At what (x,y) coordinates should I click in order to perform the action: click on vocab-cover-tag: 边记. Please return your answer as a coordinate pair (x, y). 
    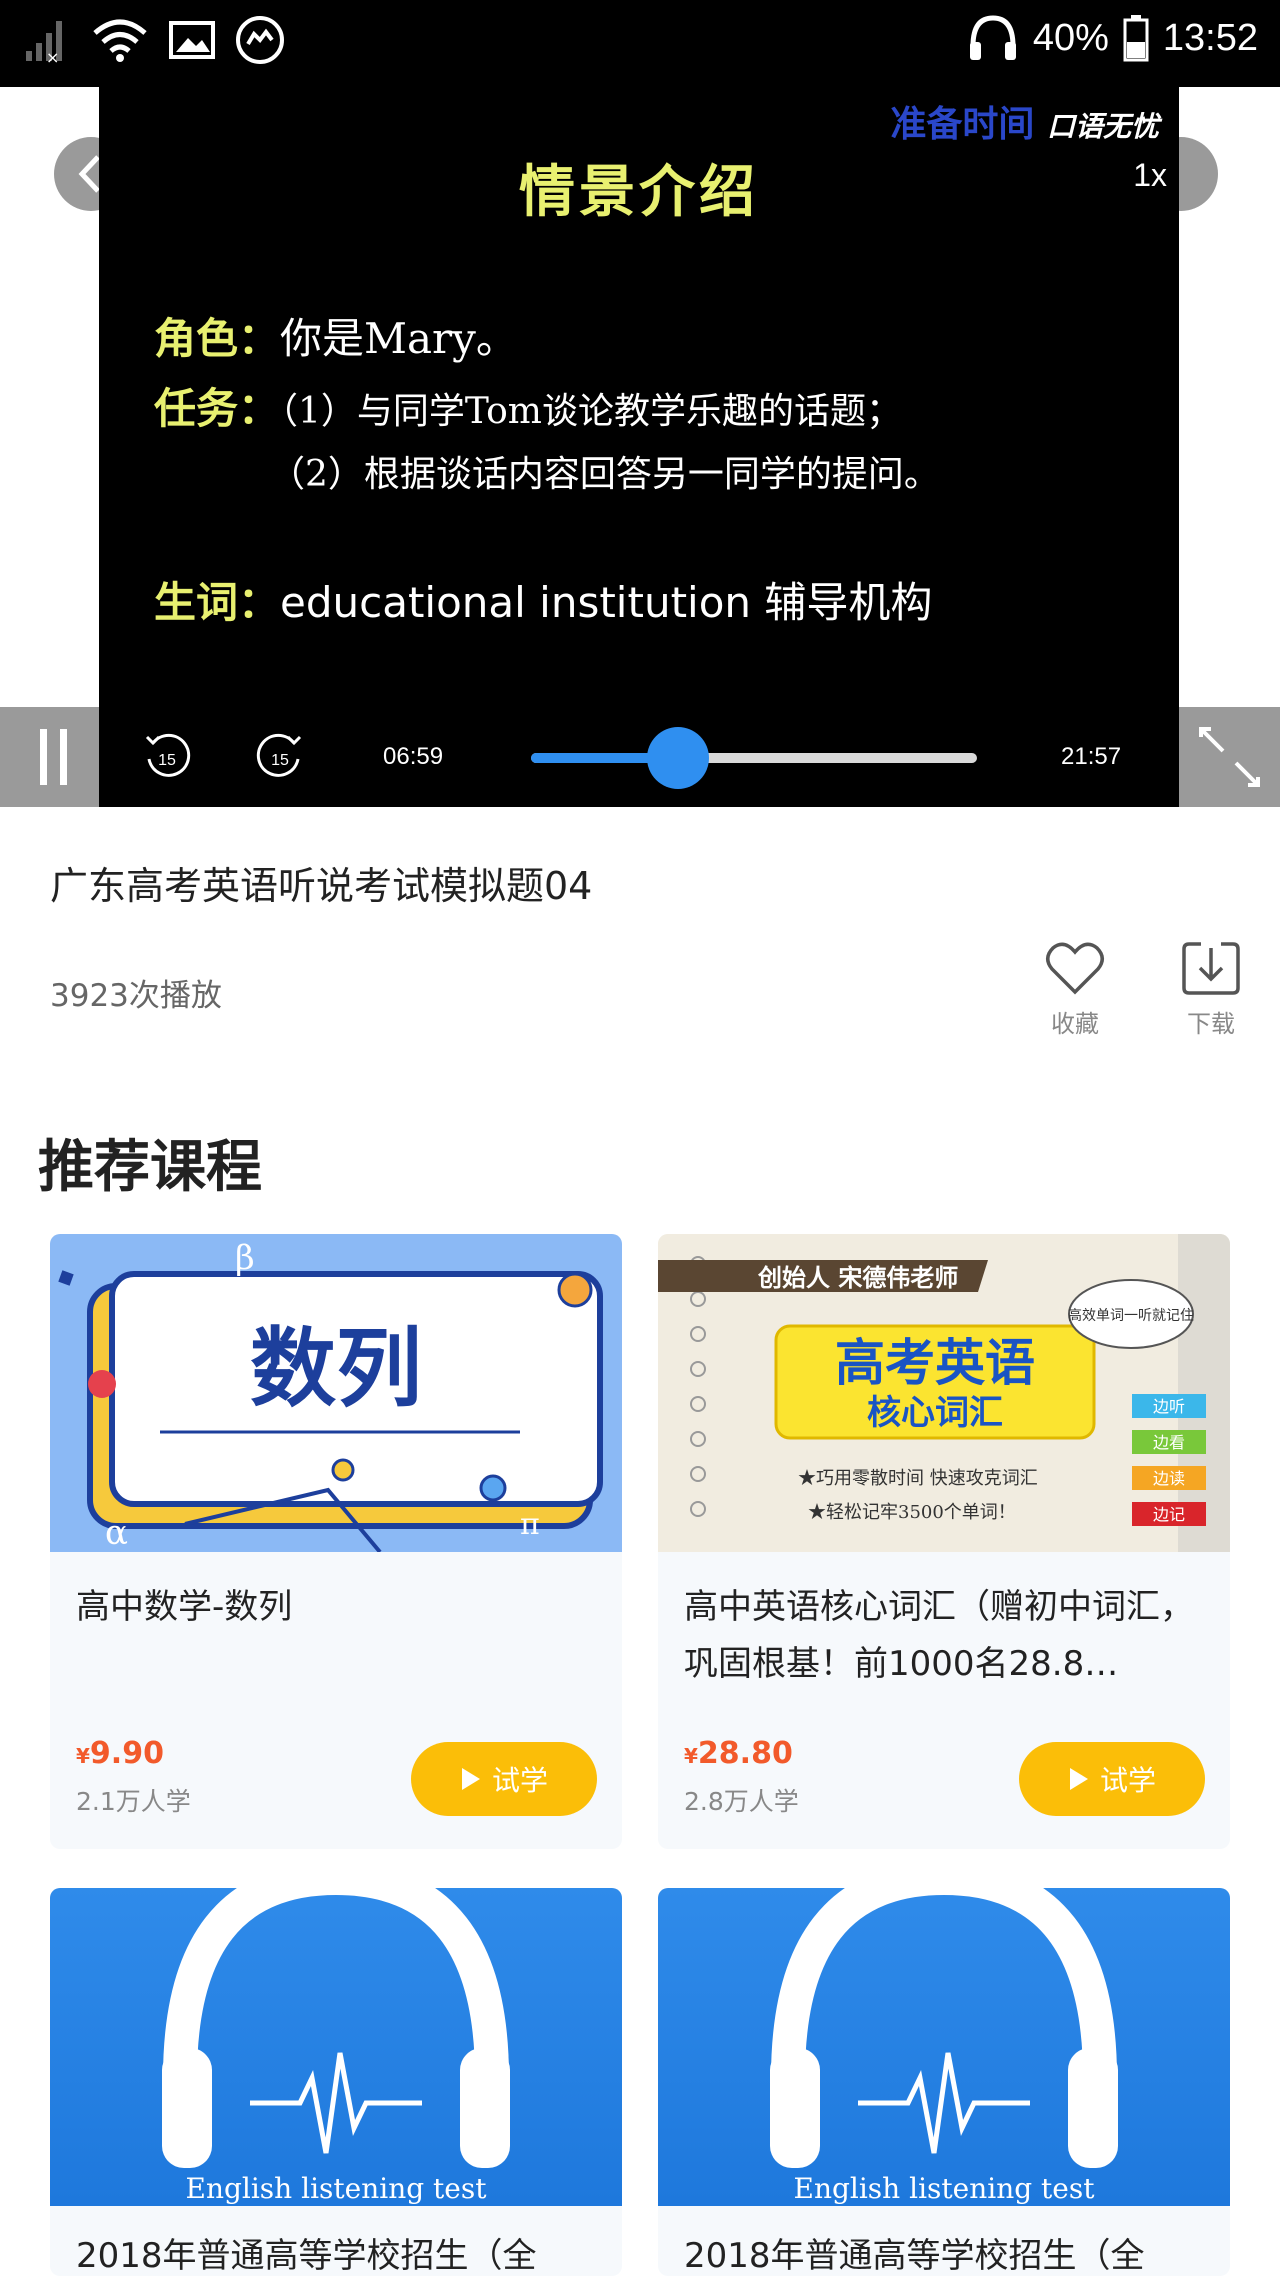
    Looking at the image, I should click on (1169, 1514).